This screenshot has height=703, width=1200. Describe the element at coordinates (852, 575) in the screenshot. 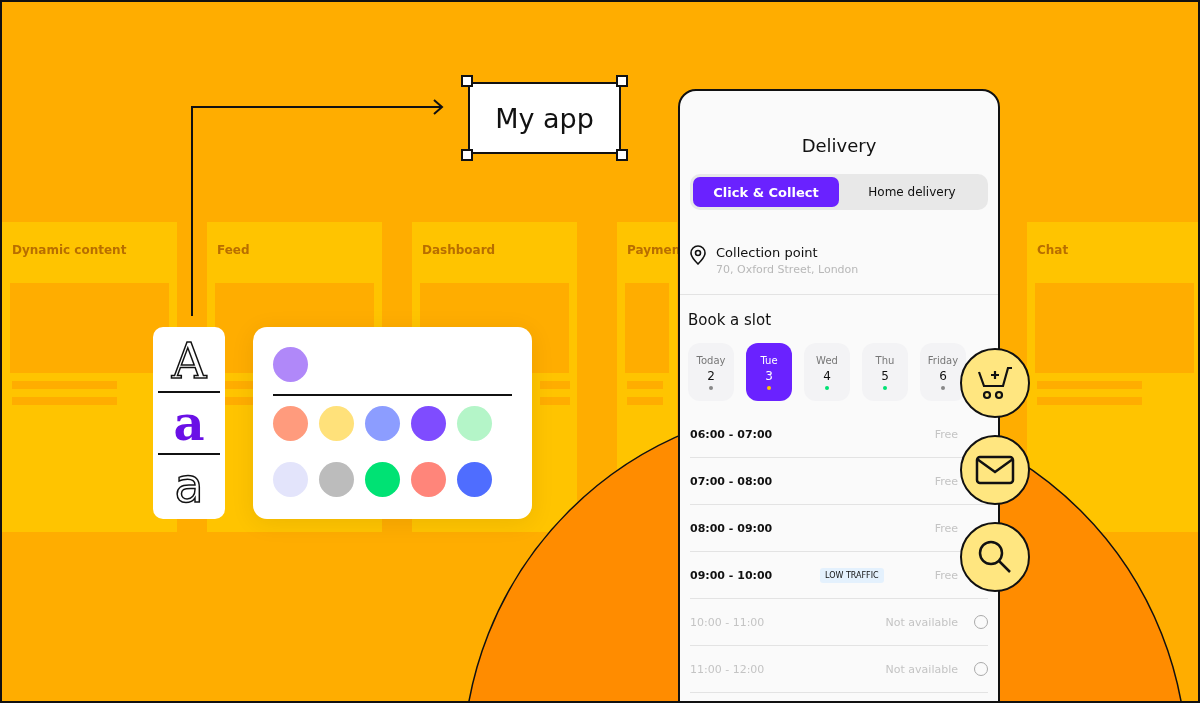

I see `traffic-tag: LOW TRAFFIC` at that location.